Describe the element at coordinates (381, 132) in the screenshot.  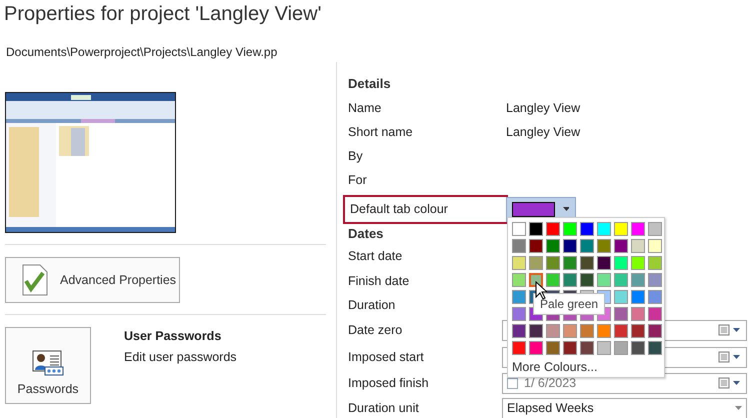
I see `field-label: Short name` at that location.